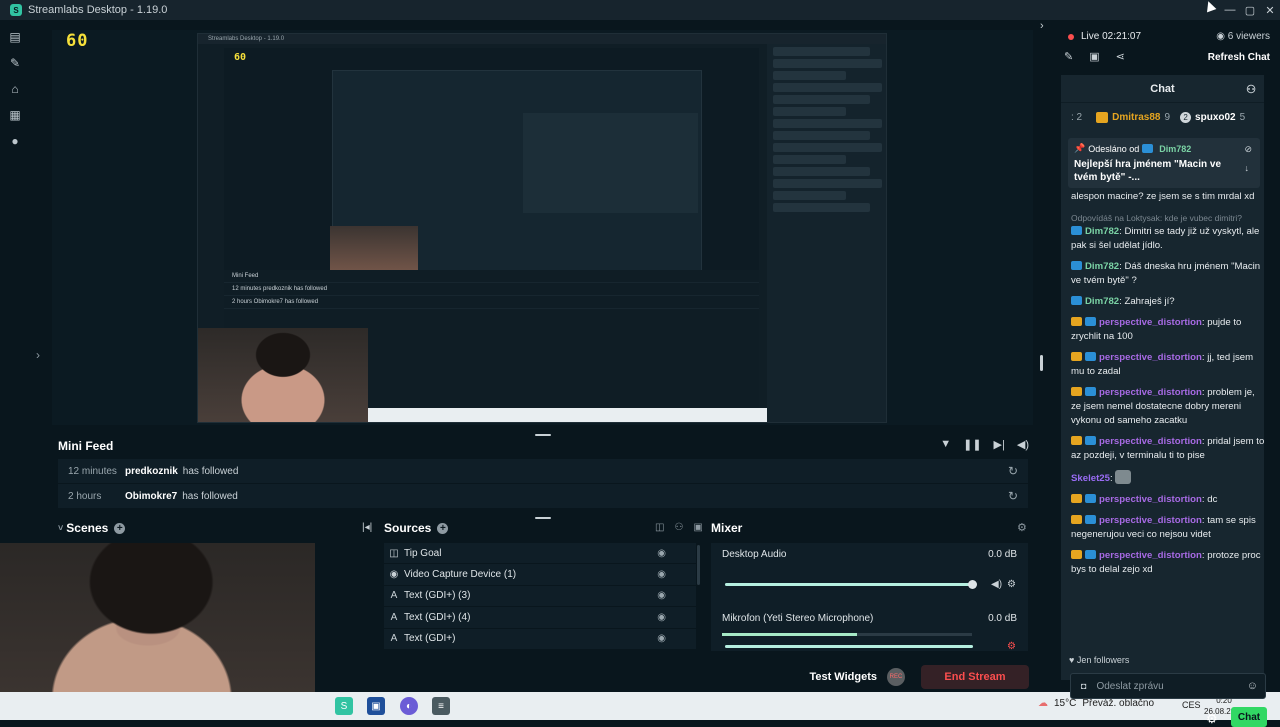  Describe the element at coordinates (726, 528) in the screenshot. I see `mixer-header: Mixer` at that location.